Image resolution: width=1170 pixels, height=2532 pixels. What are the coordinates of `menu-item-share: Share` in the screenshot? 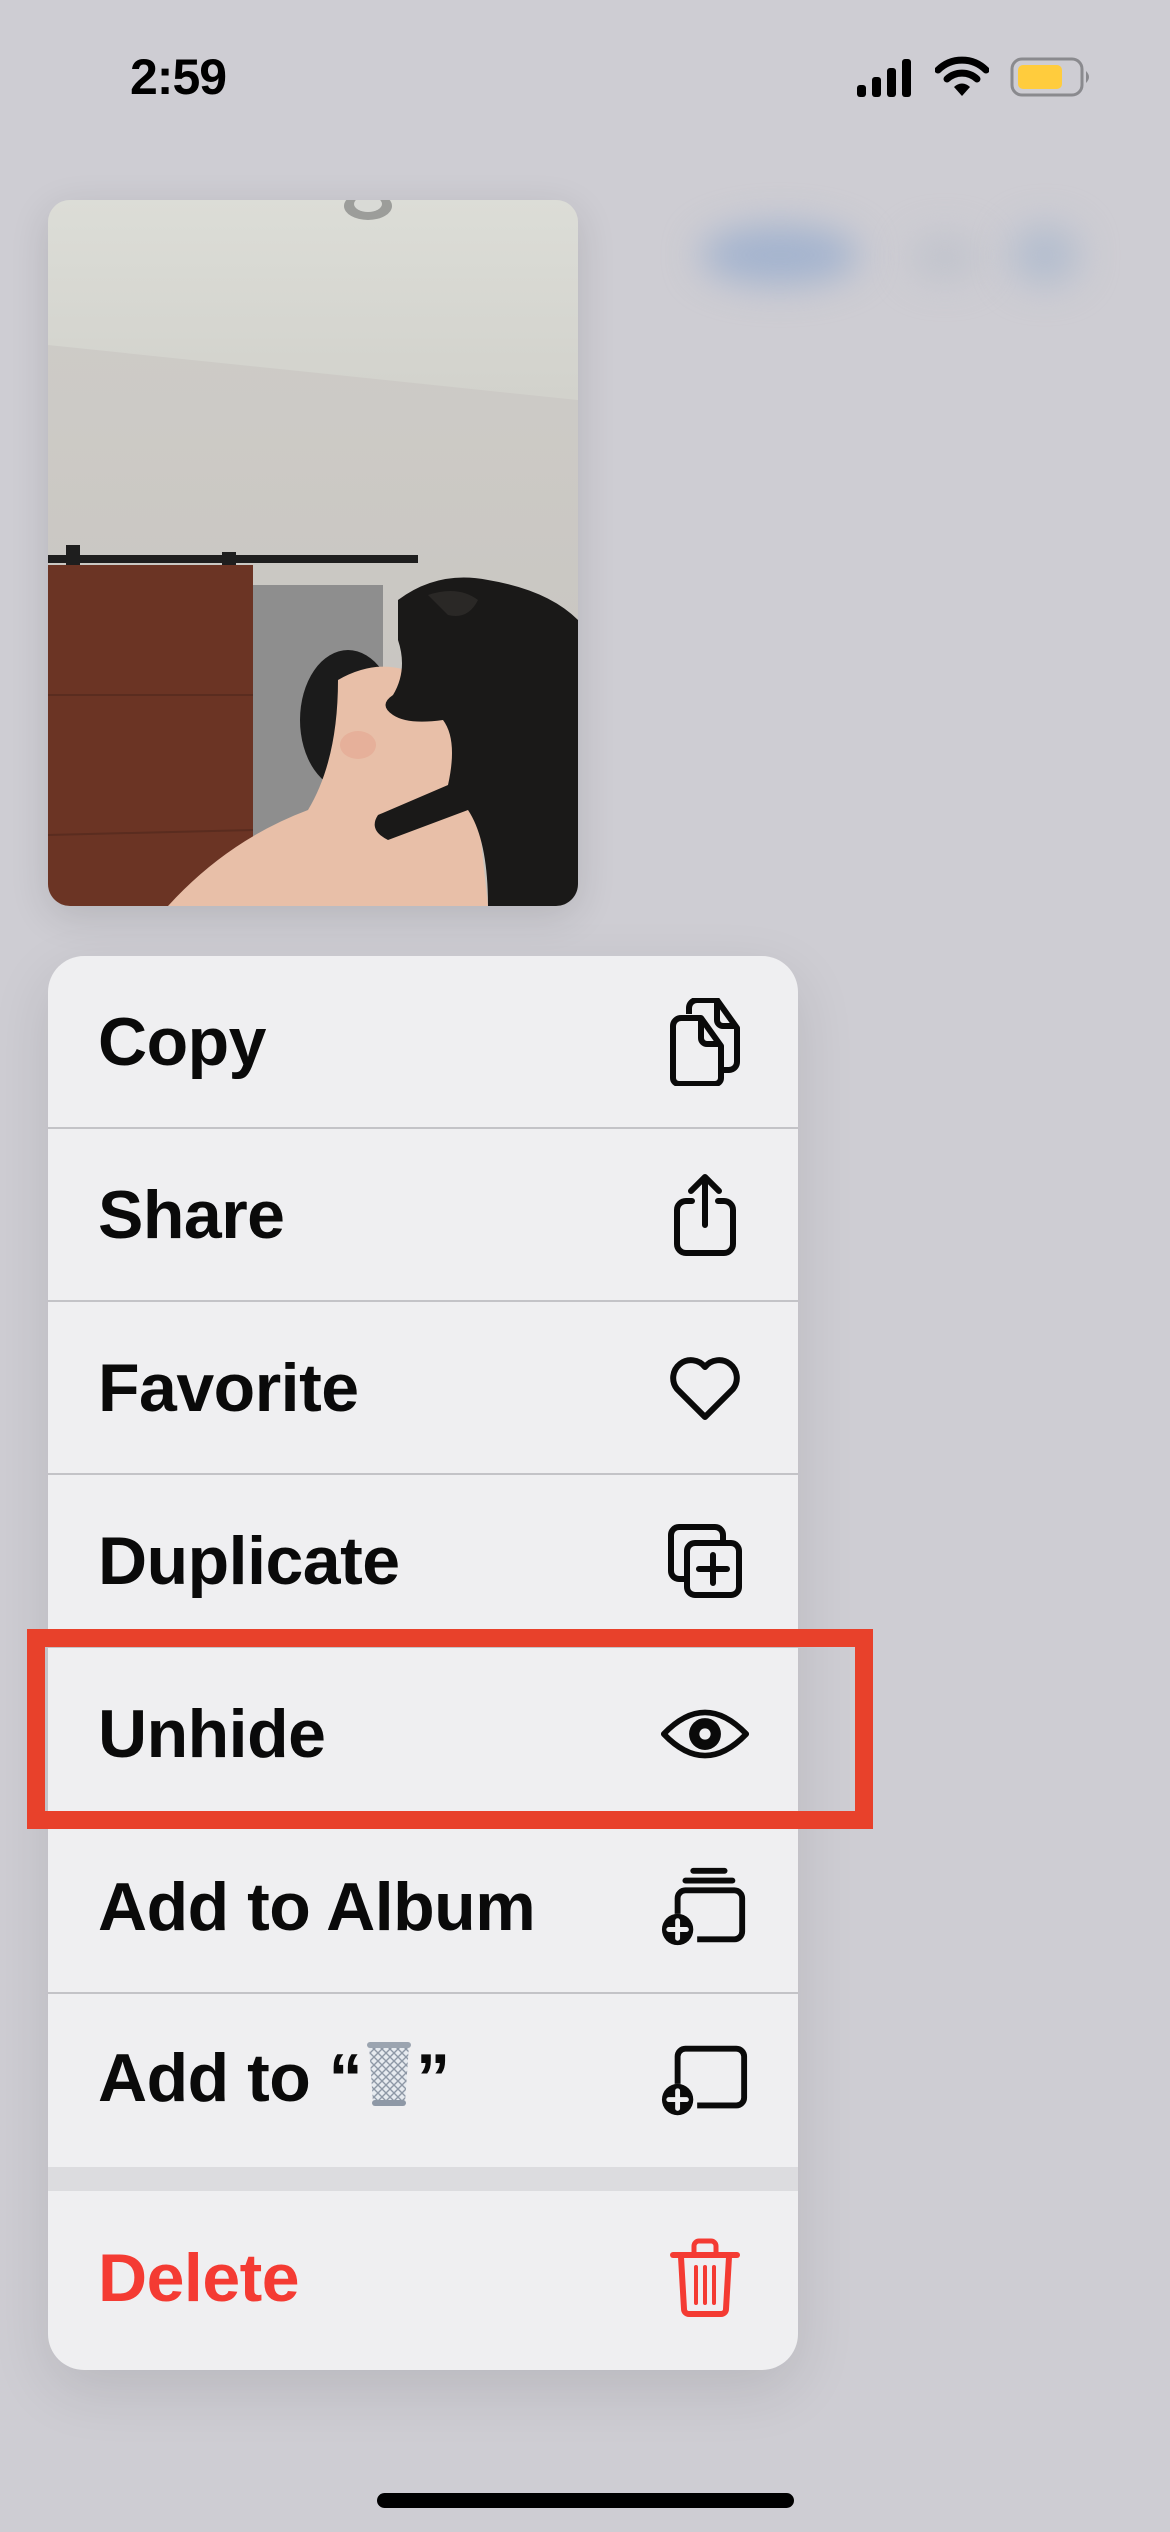 It's located at (423, 1215).